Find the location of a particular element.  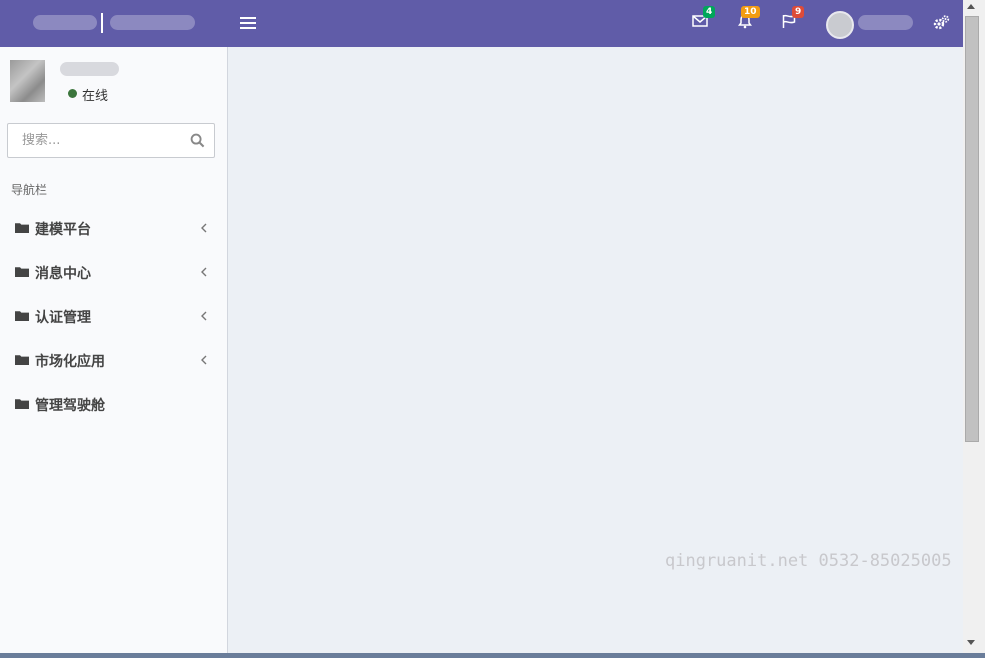

messages-menu-button: 4 is located at coordinates (704, 18).